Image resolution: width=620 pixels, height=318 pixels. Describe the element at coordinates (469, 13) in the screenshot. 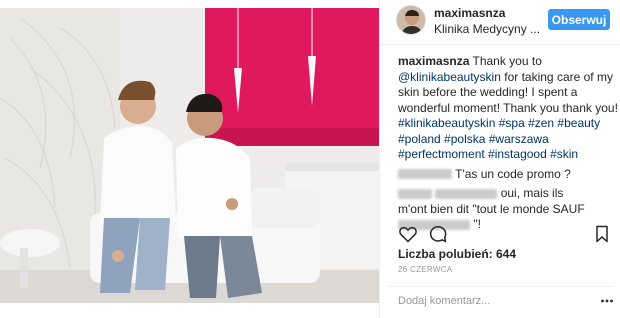

I see `header-username: maximasnza` at that location.